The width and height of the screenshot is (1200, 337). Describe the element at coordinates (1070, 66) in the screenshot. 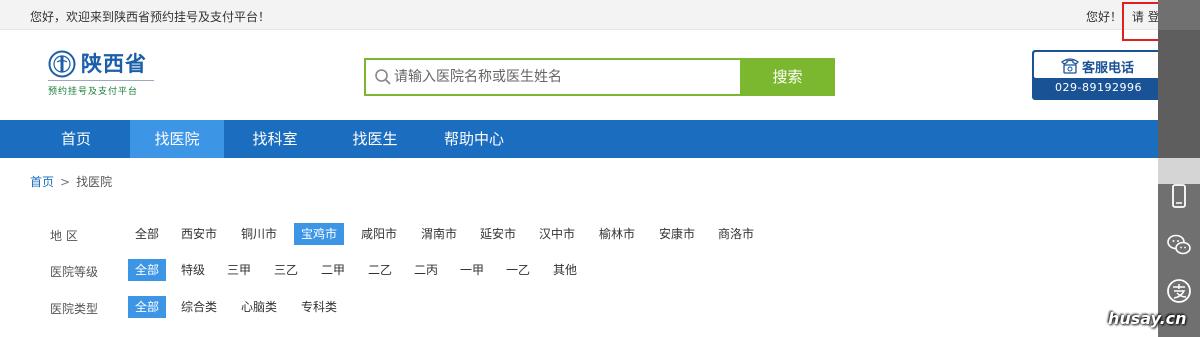

I see `telephone-icon` at that location.